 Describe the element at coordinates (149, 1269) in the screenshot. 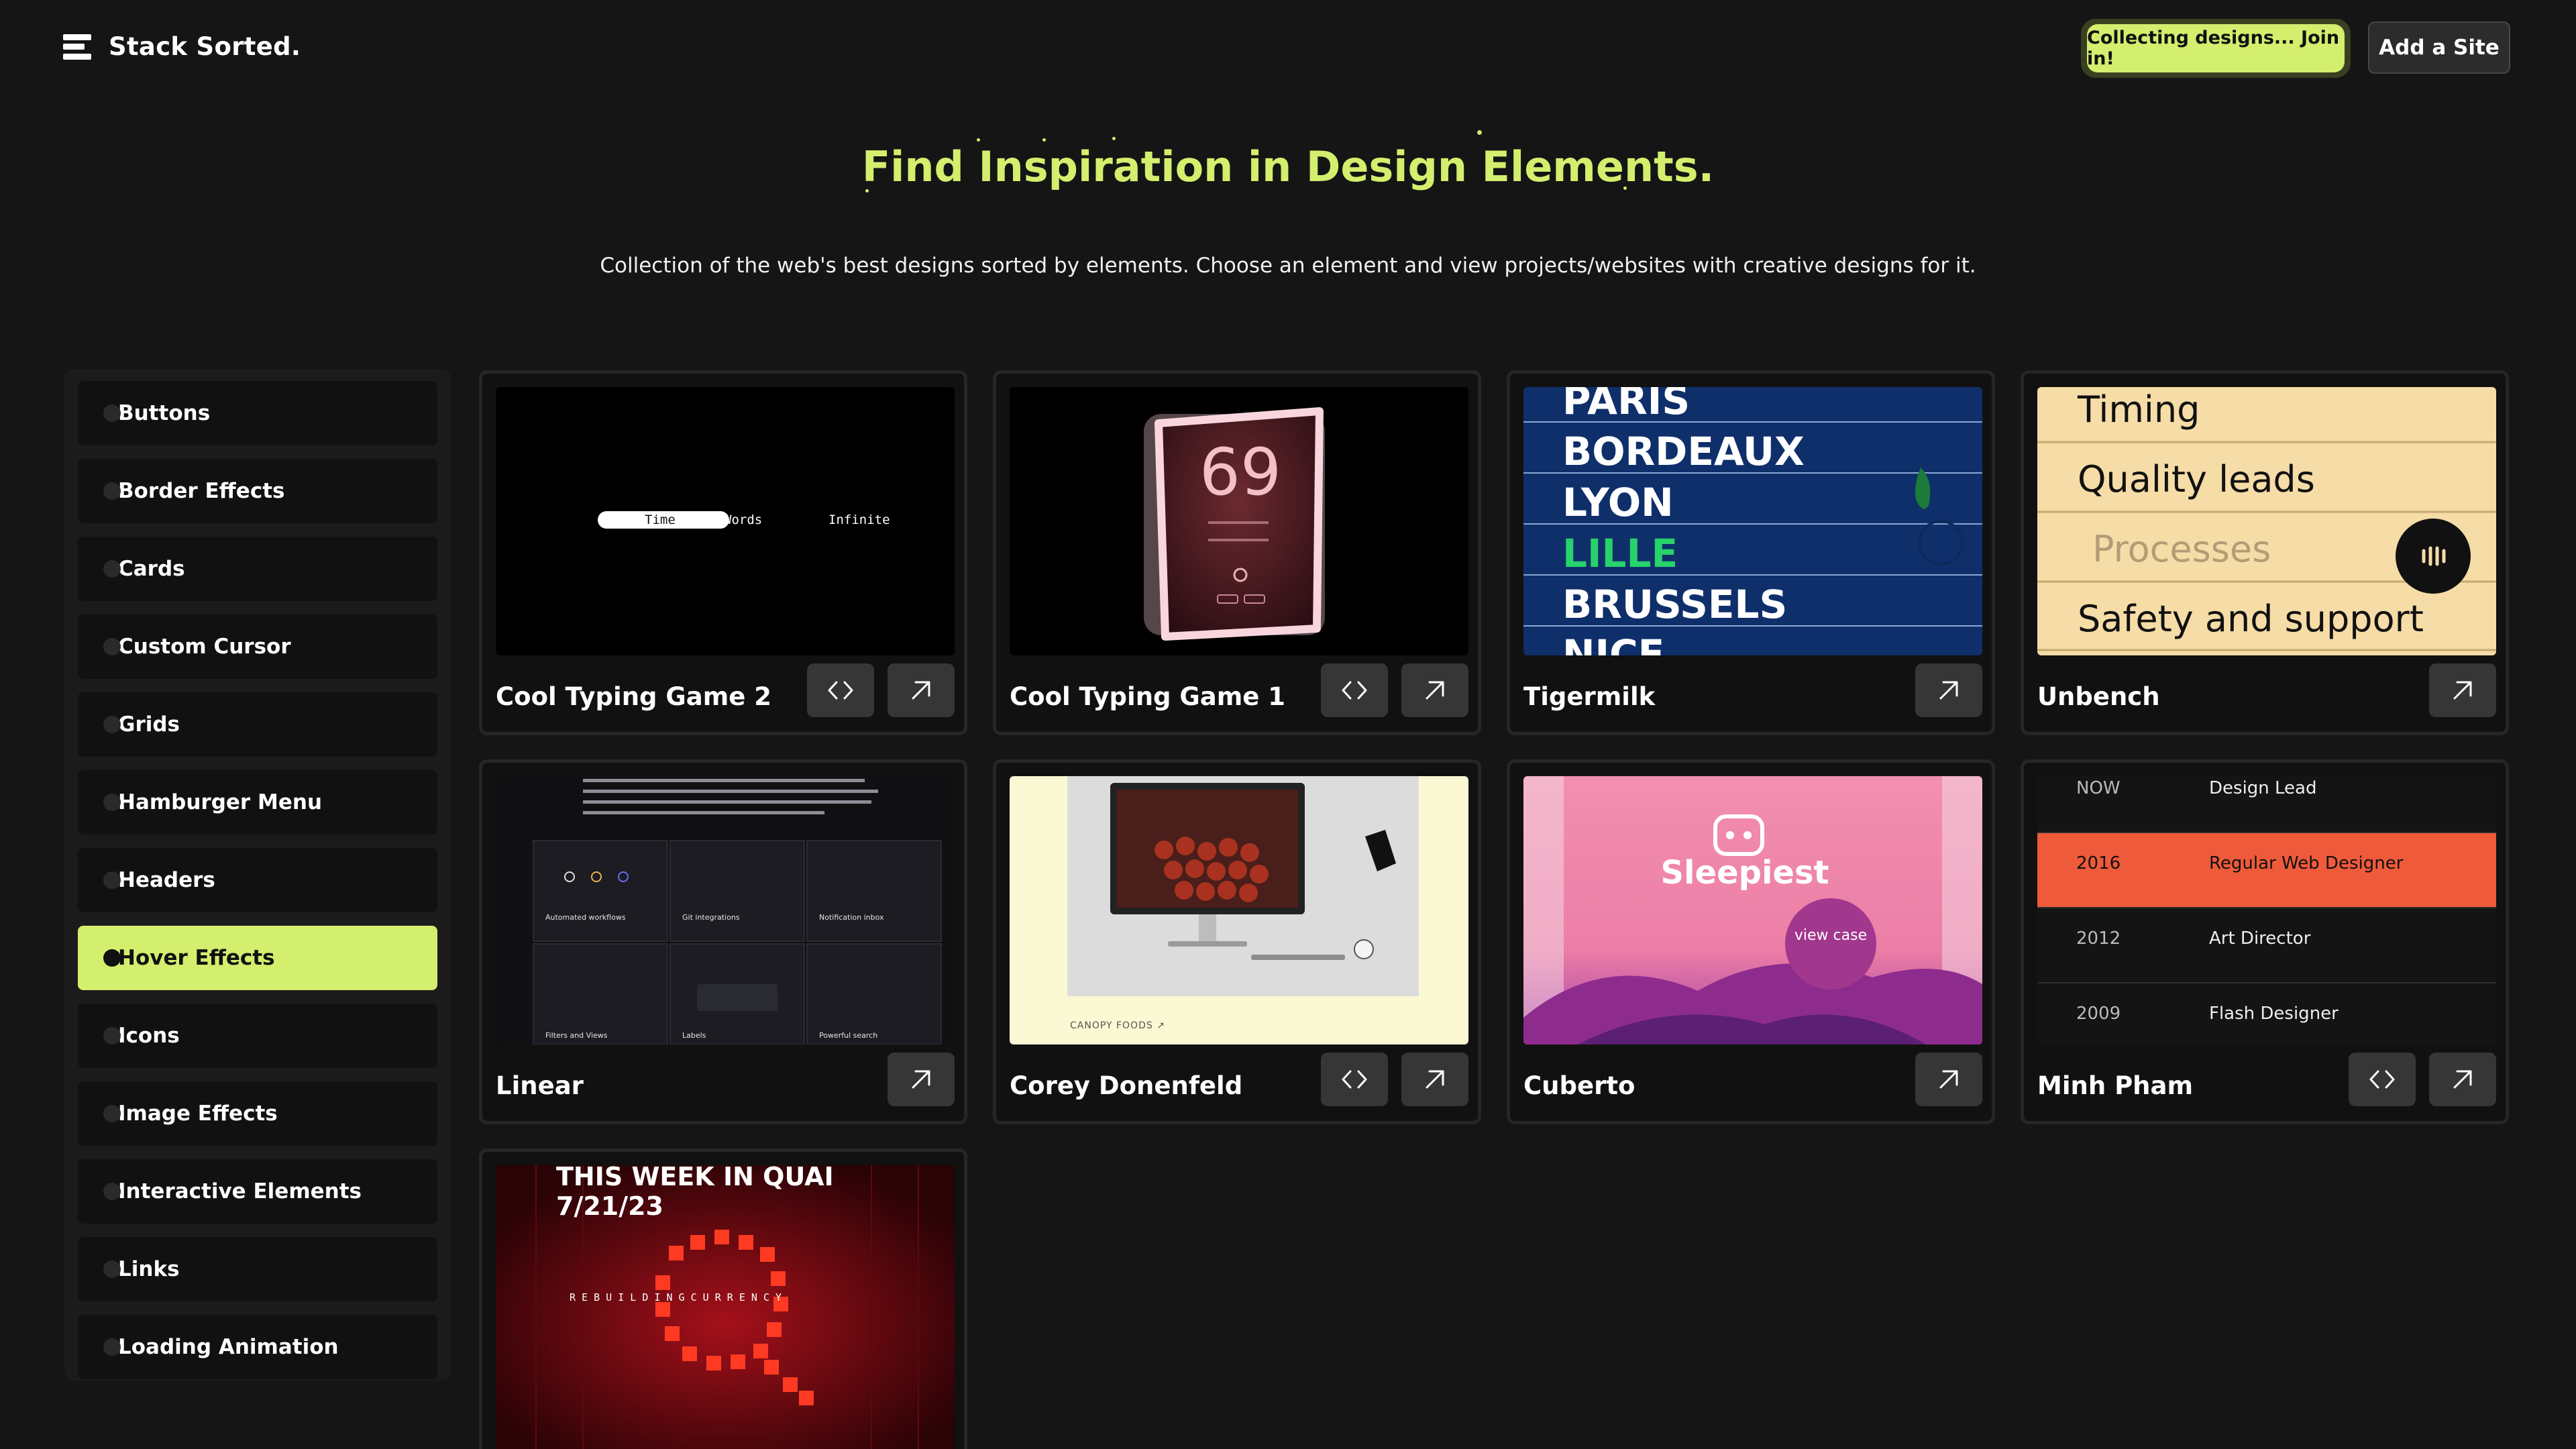

I see `sidebar-item-label: Links` at that location.